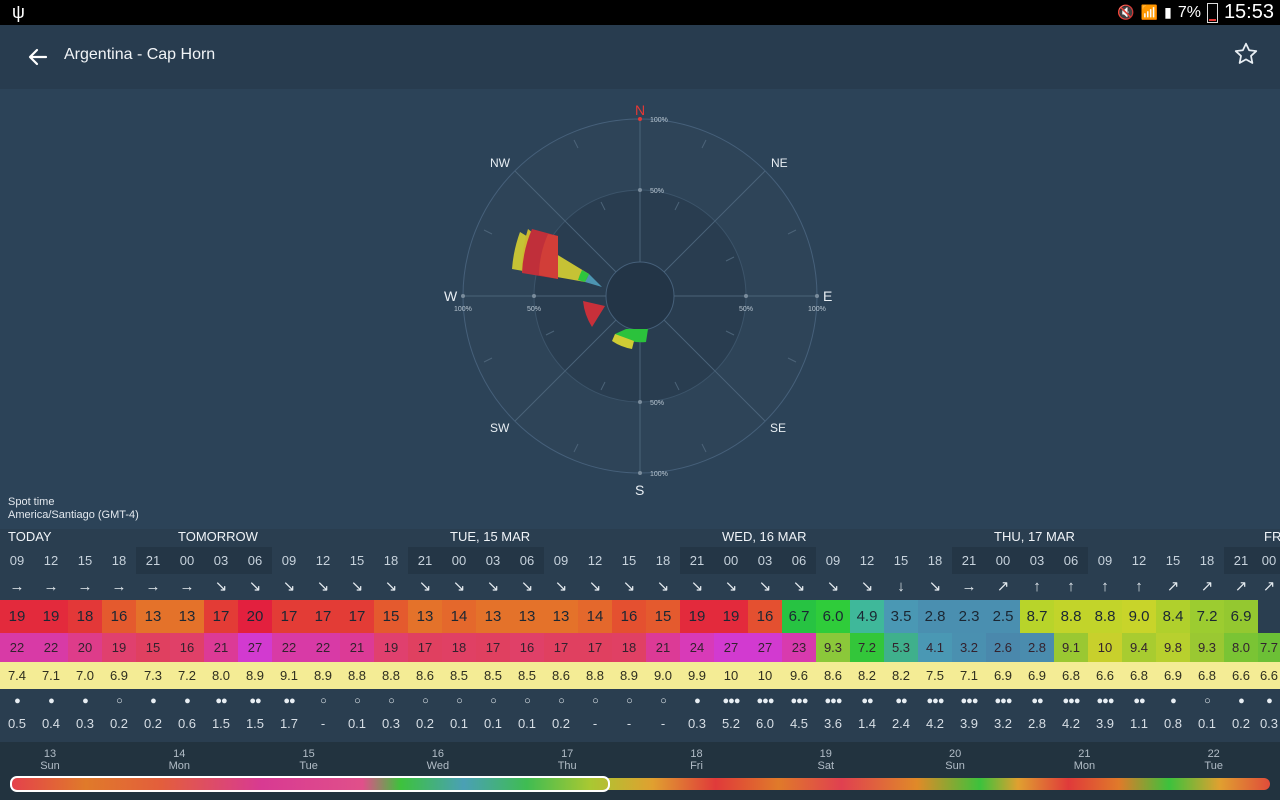 The width and height of the screenshot is (1280, 800). What do you see at coordinates (218, 536) in the screenshot?
I see `day-label: TOMORROW` at bounding box center [218, 536].